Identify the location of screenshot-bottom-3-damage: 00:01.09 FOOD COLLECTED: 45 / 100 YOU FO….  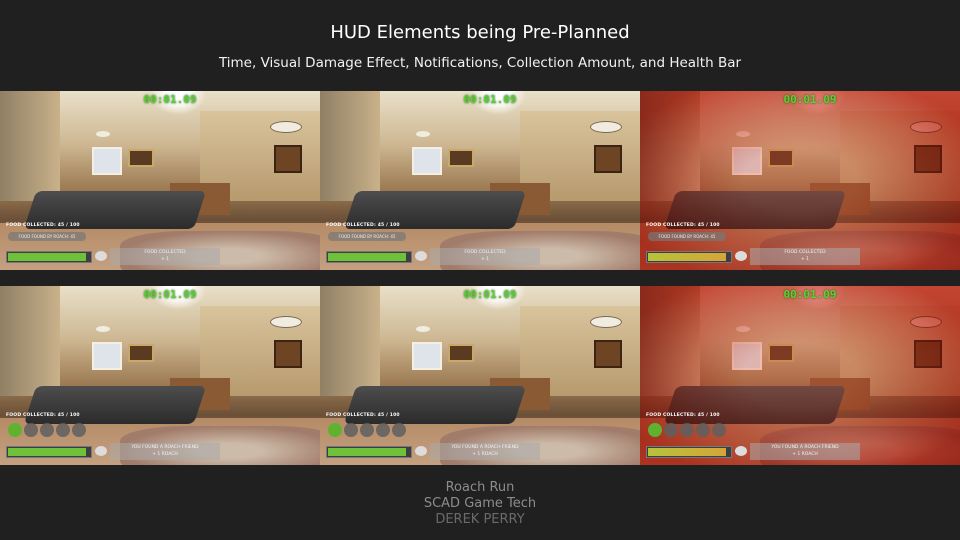
(800, 375).